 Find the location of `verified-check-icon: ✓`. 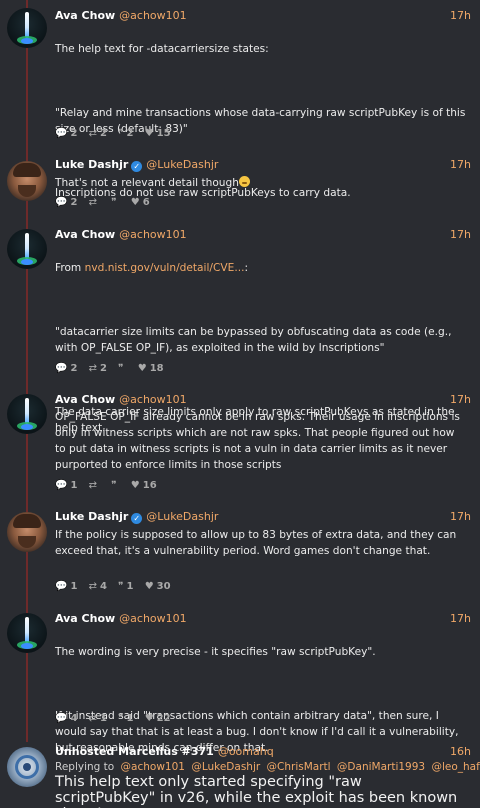

verified-check-icon: ✓ is located at coordinates (137, 518).